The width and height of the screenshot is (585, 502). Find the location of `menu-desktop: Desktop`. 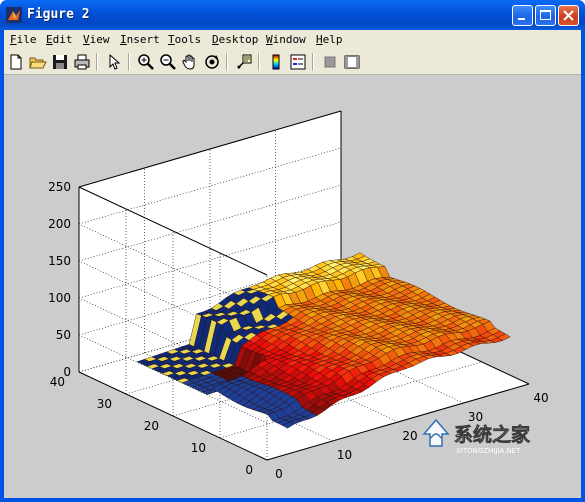

menu-desktop: Desktop is located at coordinates (235, 39).